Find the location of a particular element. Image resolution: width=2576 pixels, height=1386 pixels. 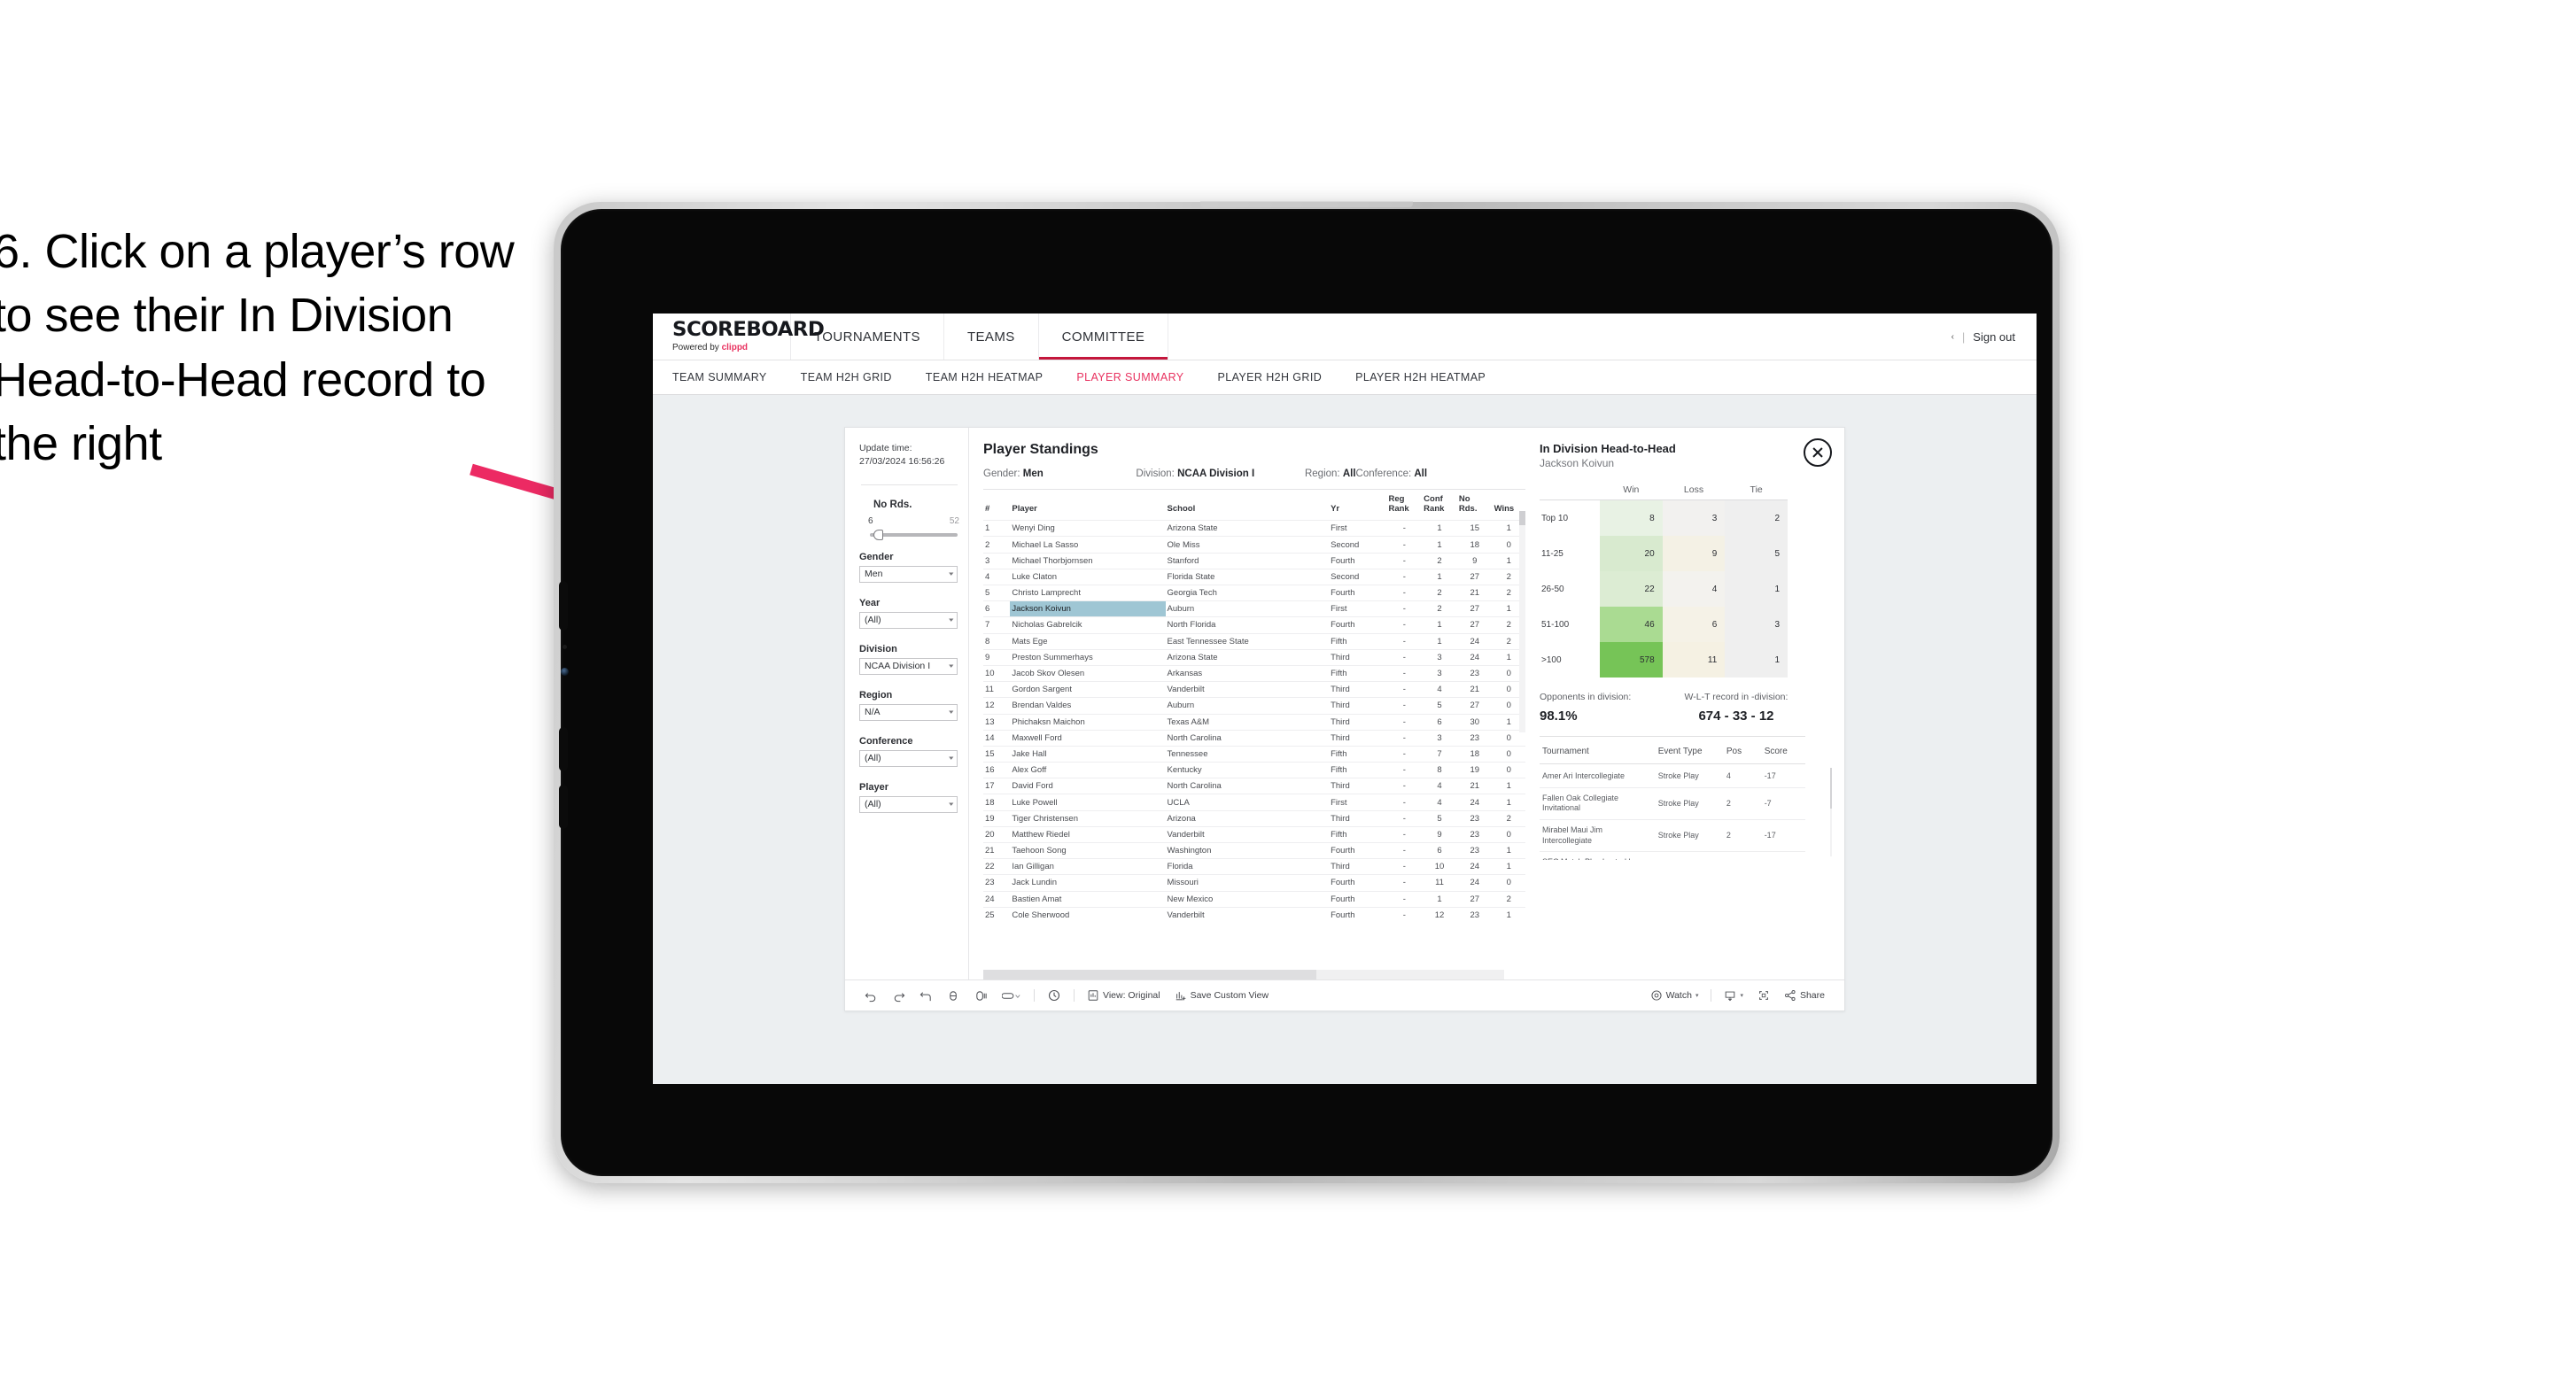

table-row: 12 Brendan Valdes Auburn Third -5 27 0 is located at coordinates (1254, 705).